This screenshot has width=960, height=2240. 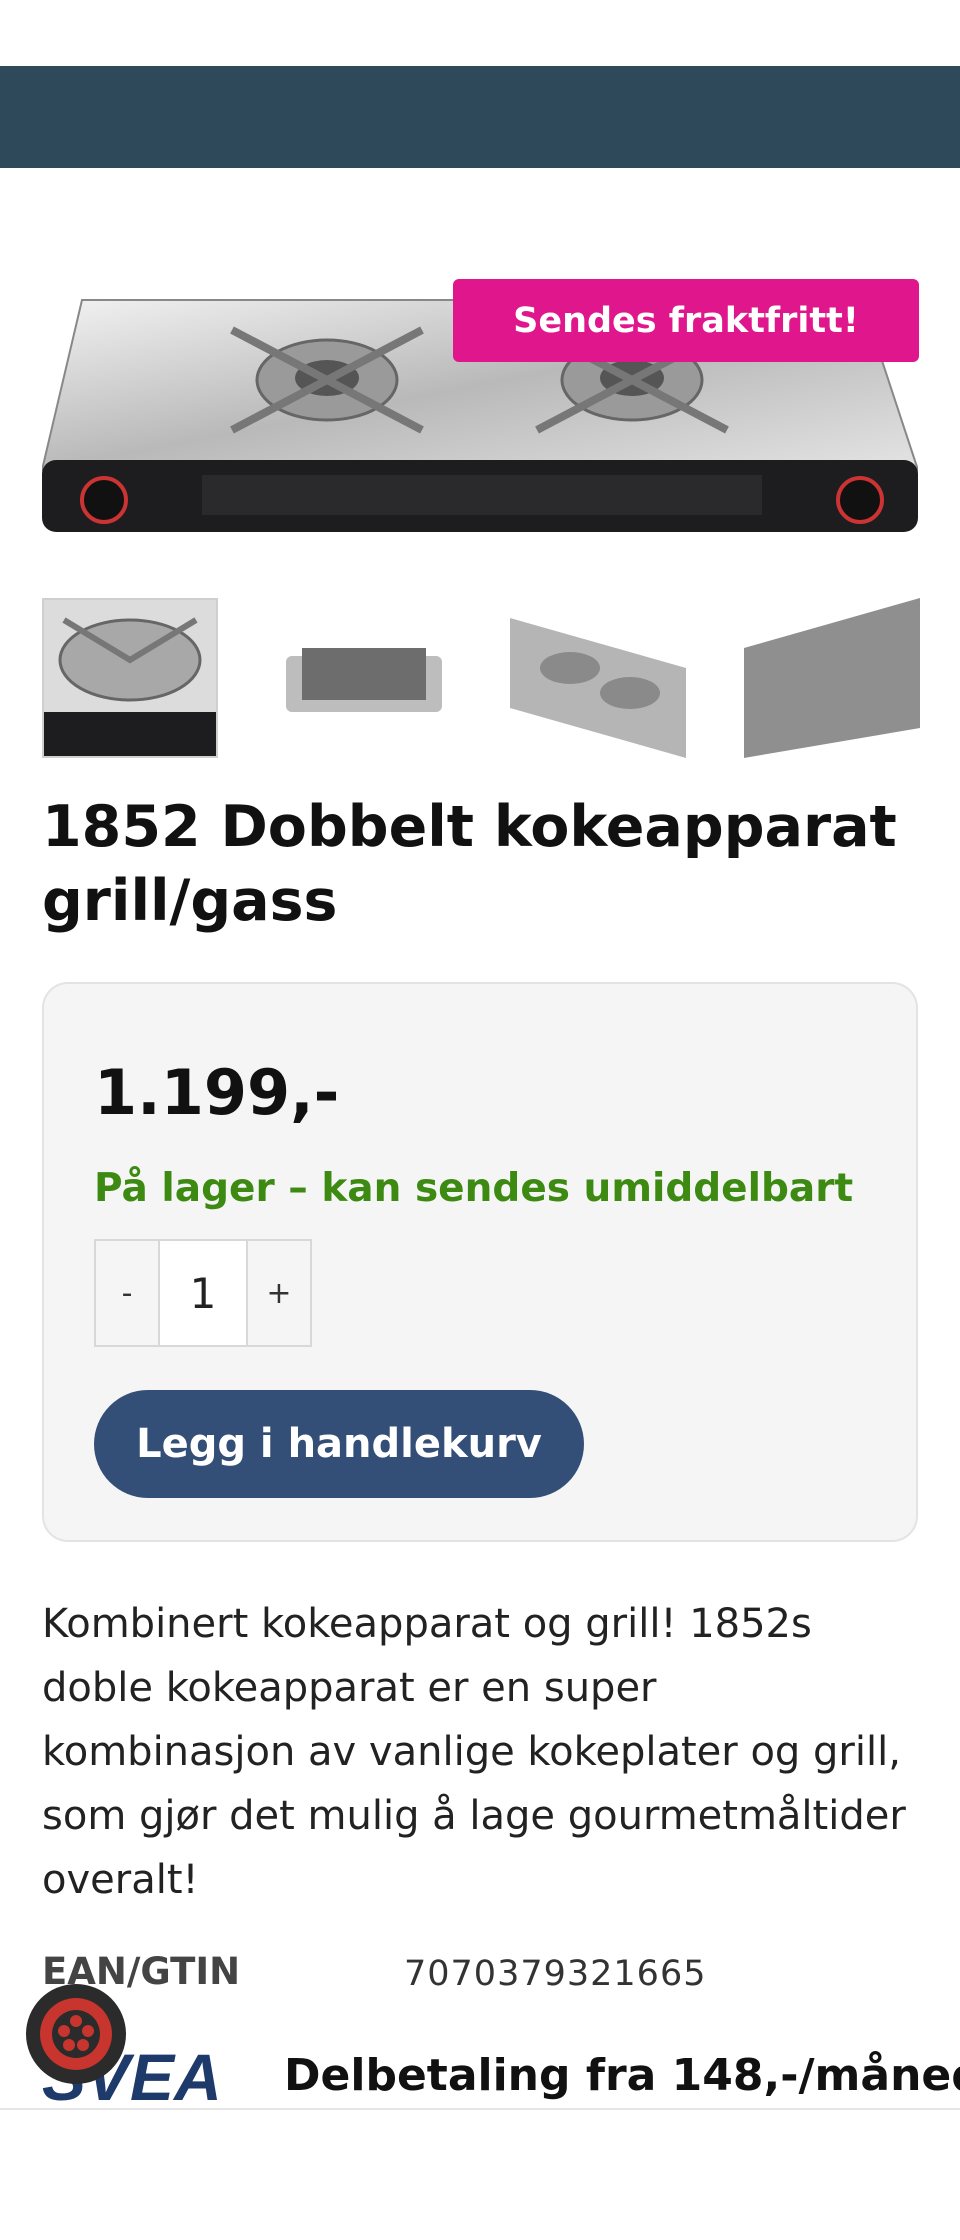 I want to click on installment-text: Delbetaling fra 148,-/måned, so click(x=622, y=2075).